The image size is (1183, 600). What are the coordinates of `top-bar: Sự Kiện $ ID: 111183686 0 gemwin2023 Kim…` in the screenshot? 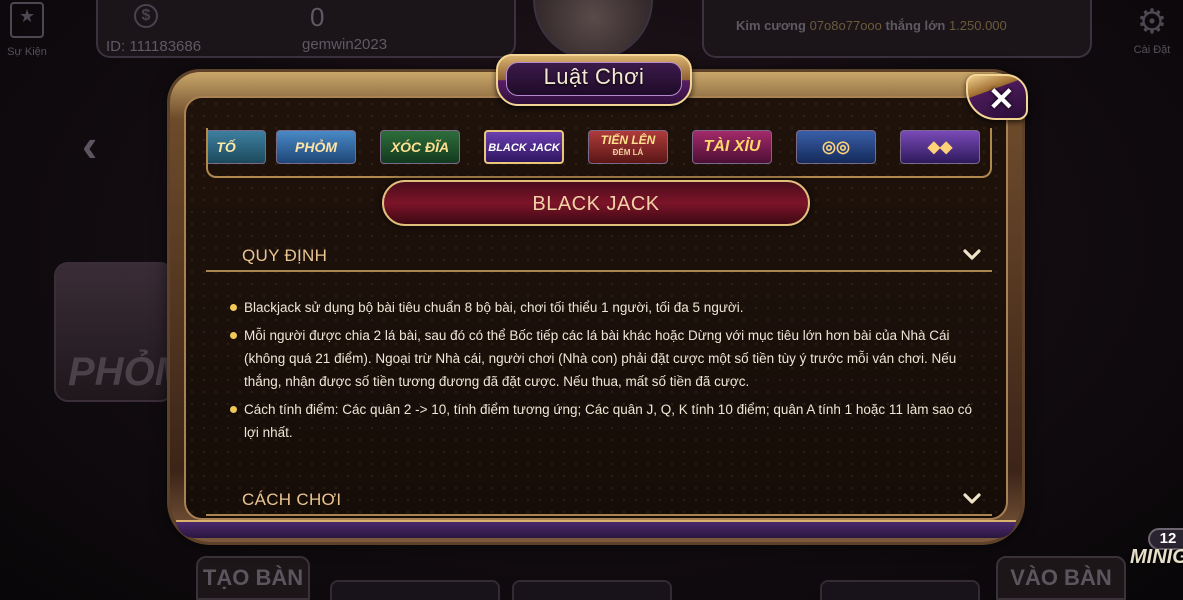 It's located at (591, 31).